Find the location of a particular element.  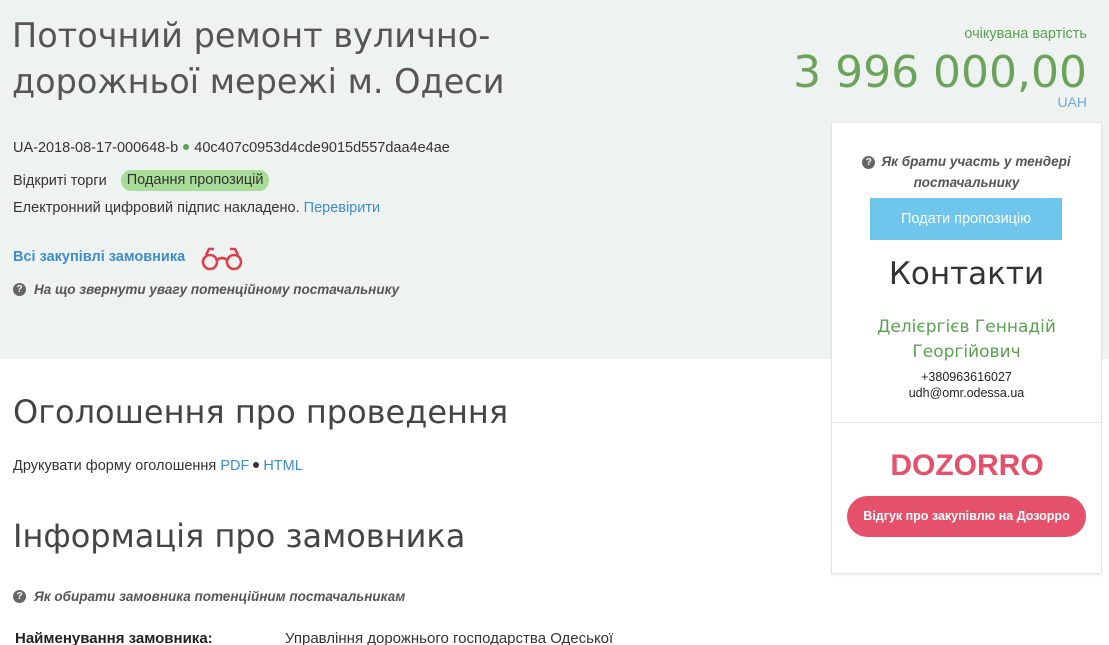

dozorro-feedback-button: Відгук про закупівлю на Дозорро is located at coordinates (966, 516).